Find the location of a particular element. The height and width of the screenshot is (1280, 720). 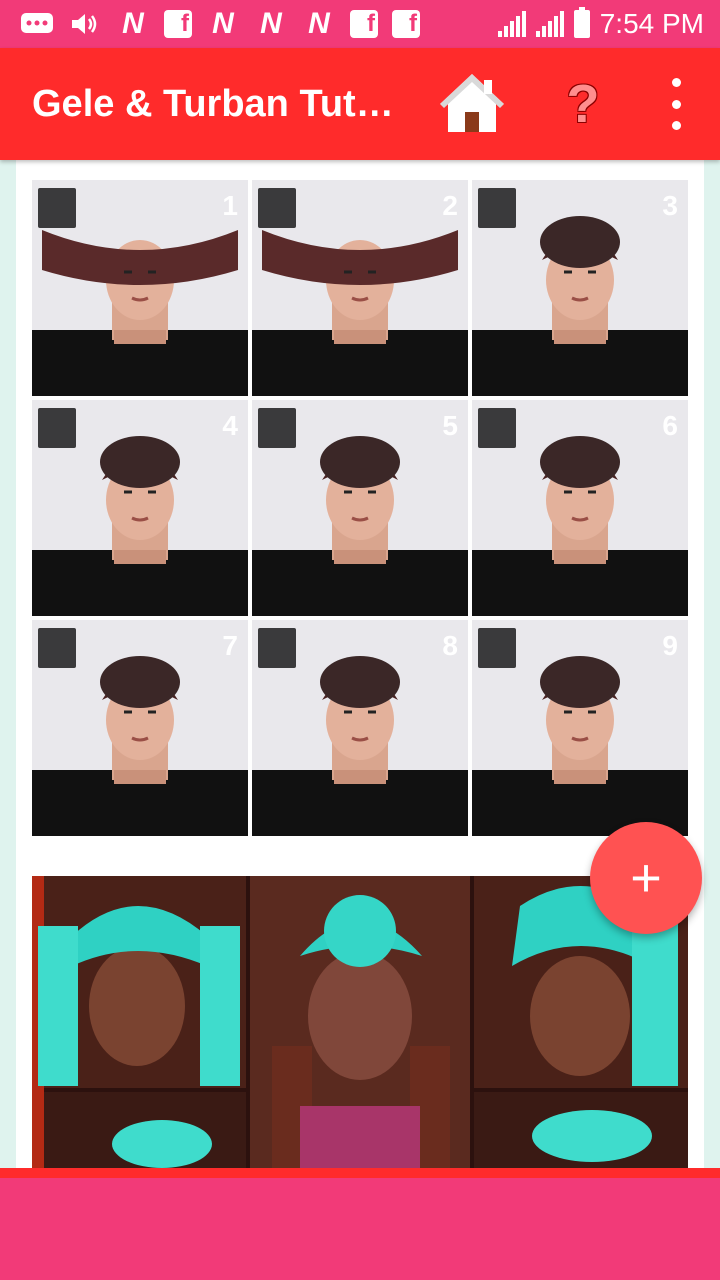

step-number: 8 is located at coordinates (450, 645).